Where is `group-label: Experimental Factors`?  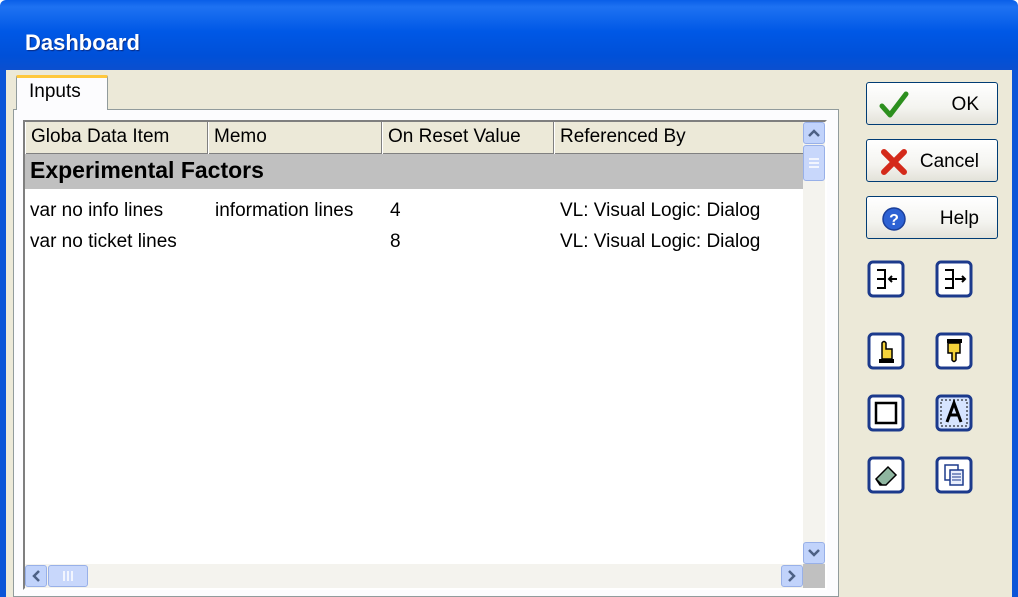
group-label: Experimental Factors is located at coordinates (147, 170).